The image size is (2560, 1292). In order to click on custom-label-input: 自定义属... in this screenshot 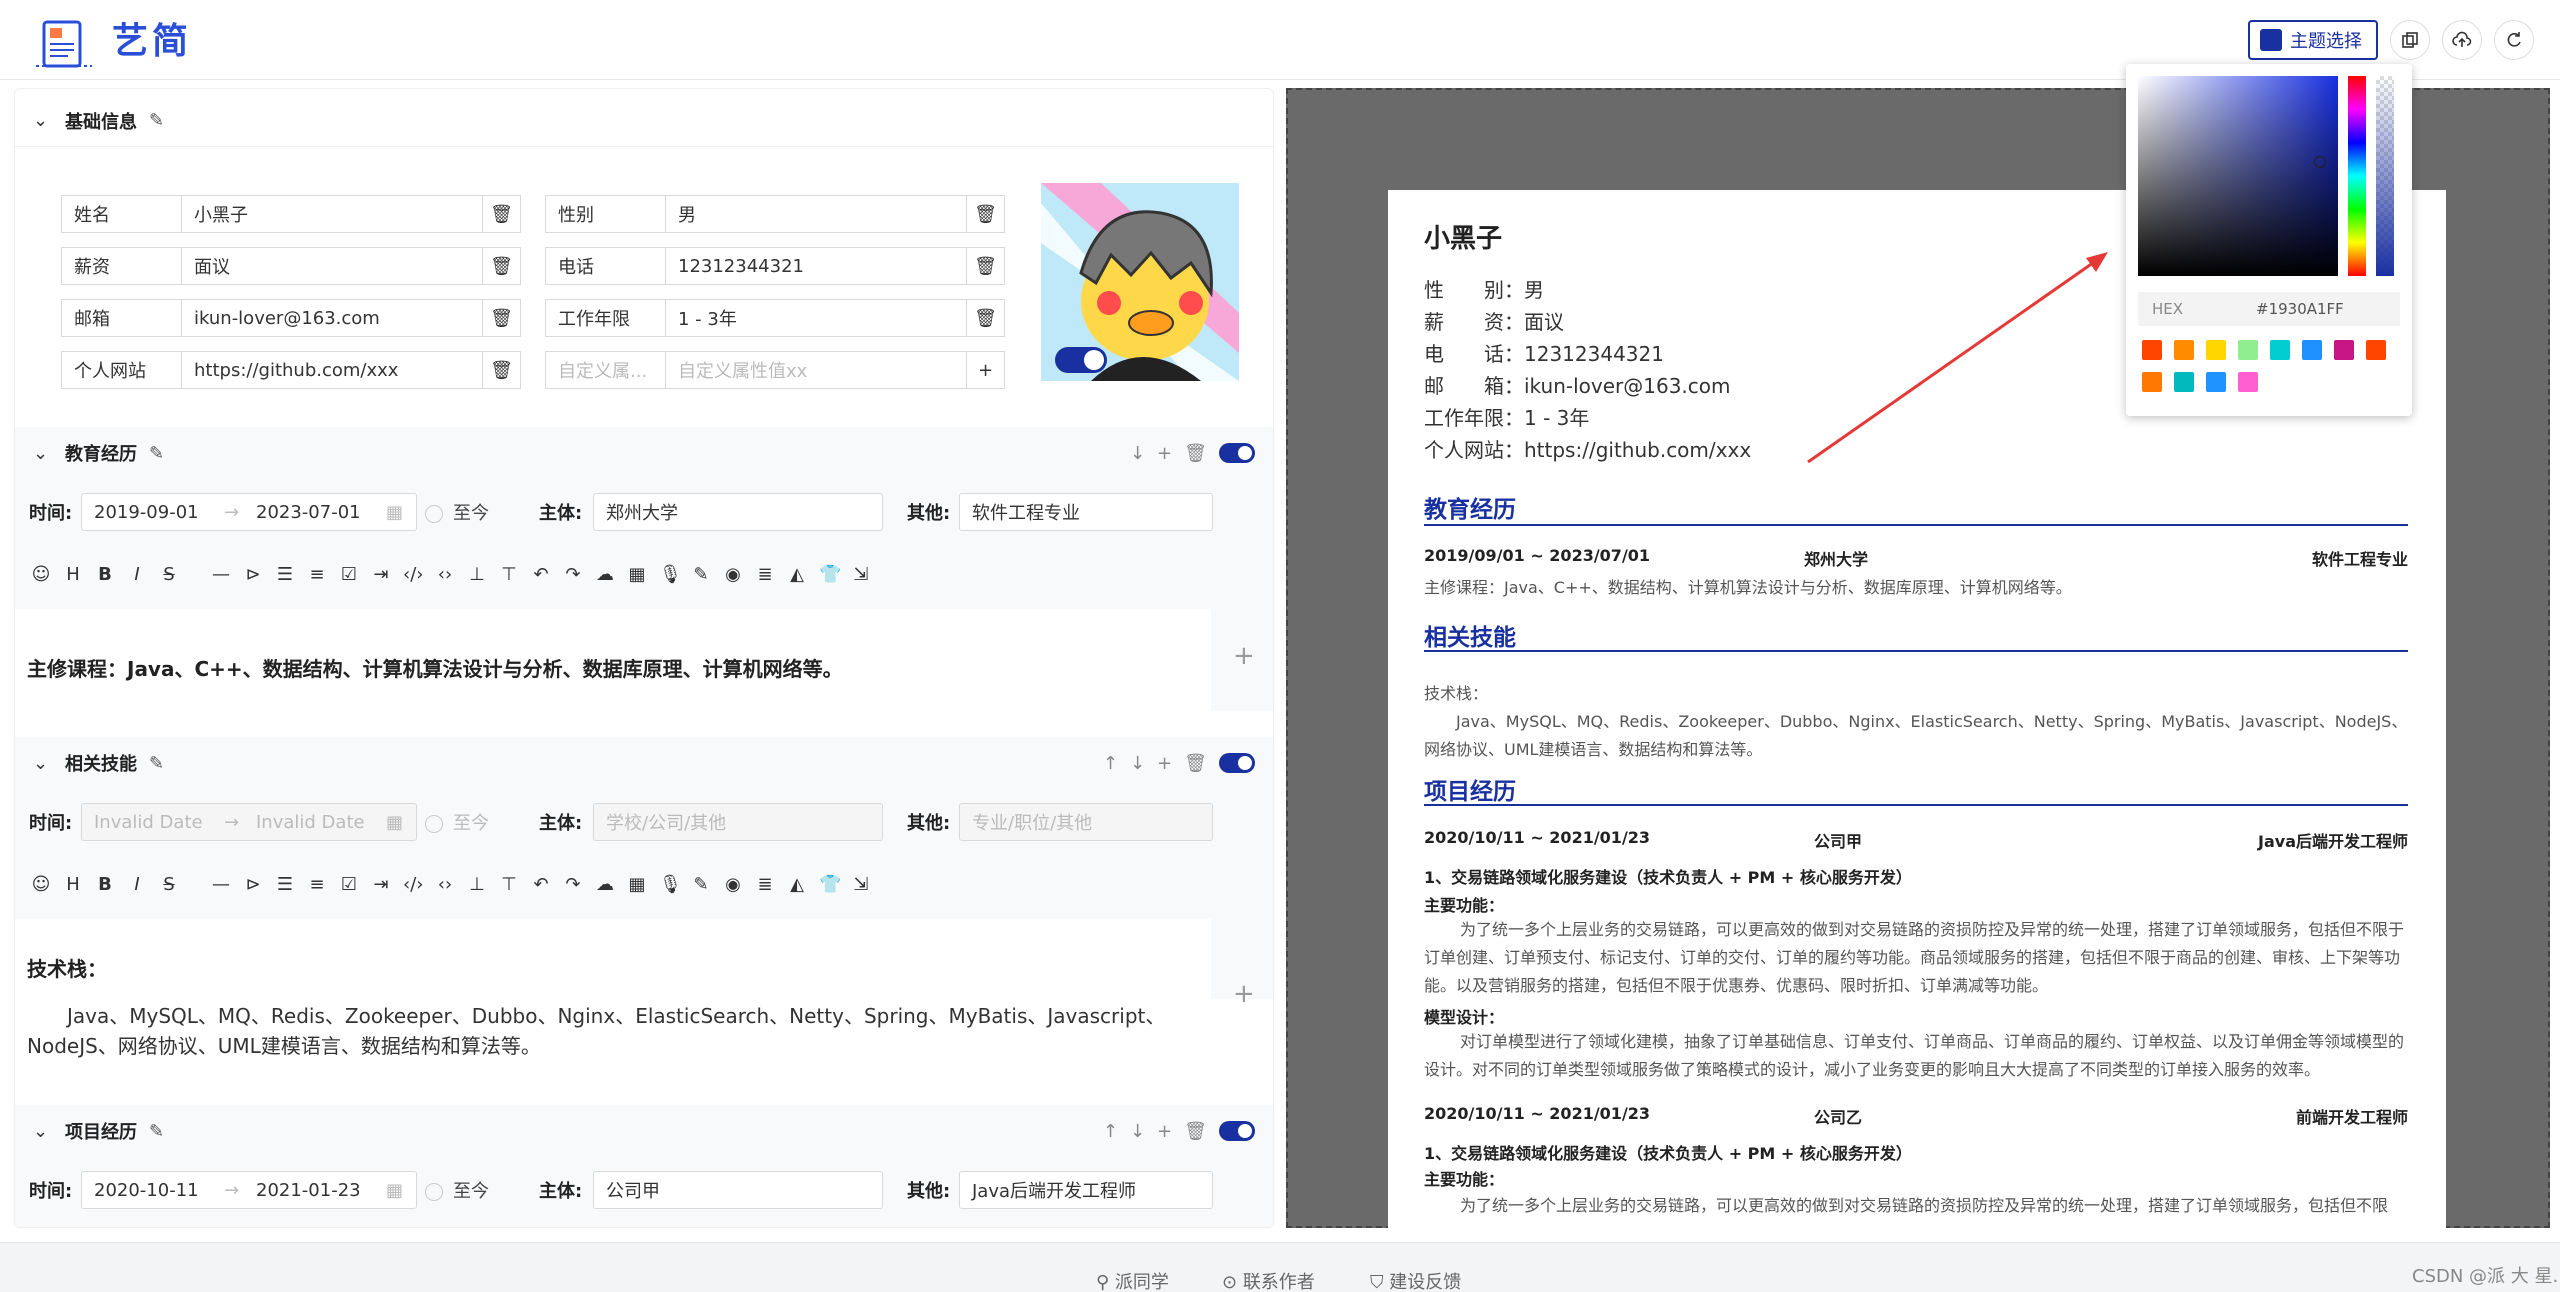, I will do `click(606, 370)`.